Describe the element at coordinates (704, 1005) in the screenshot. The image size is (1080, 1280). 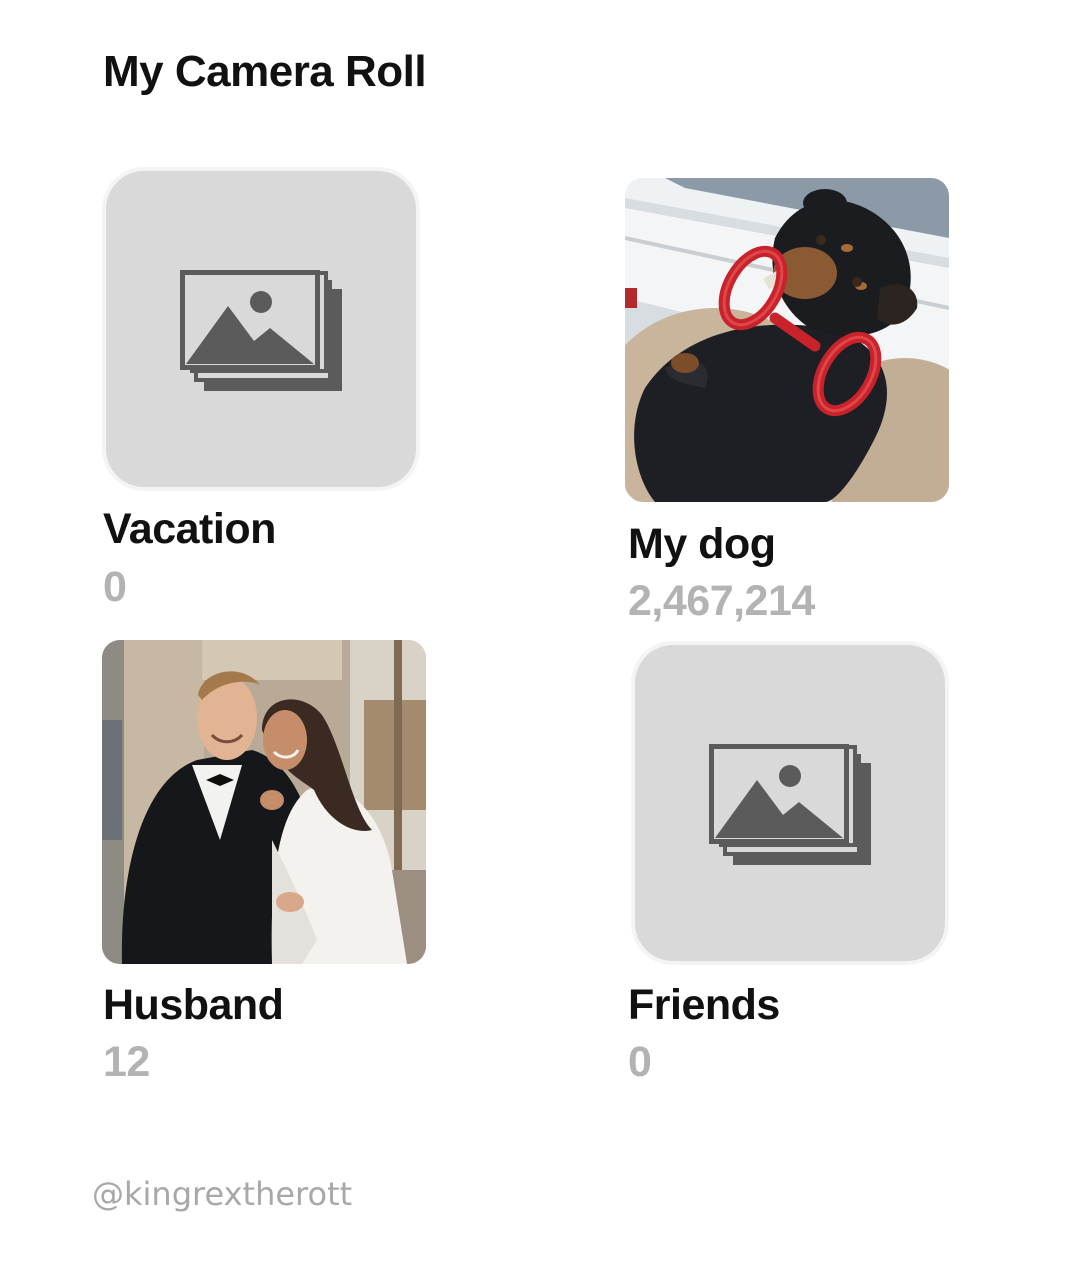
I see `album-name: Friends` at that location.